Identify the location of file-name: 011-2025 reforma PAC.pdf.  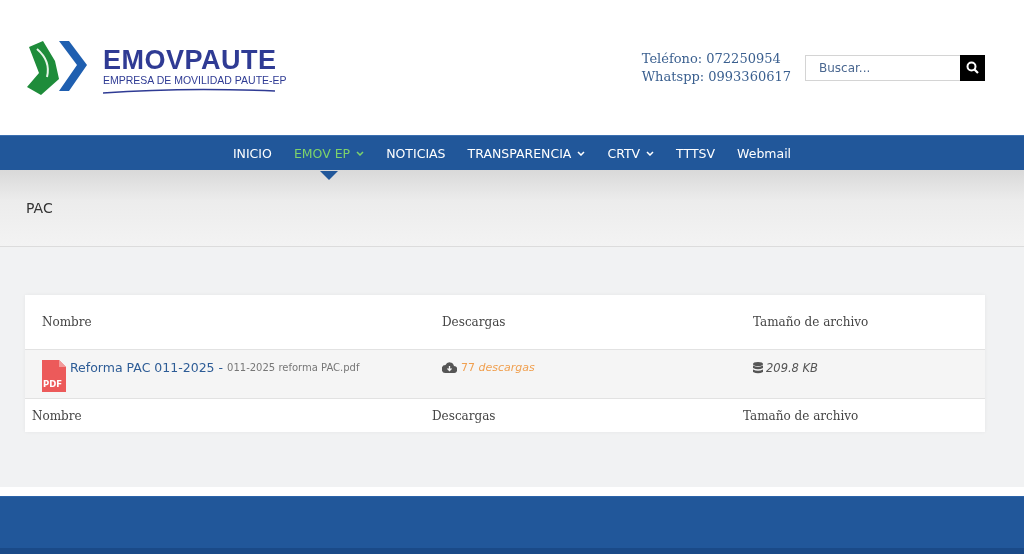
(293, 367).